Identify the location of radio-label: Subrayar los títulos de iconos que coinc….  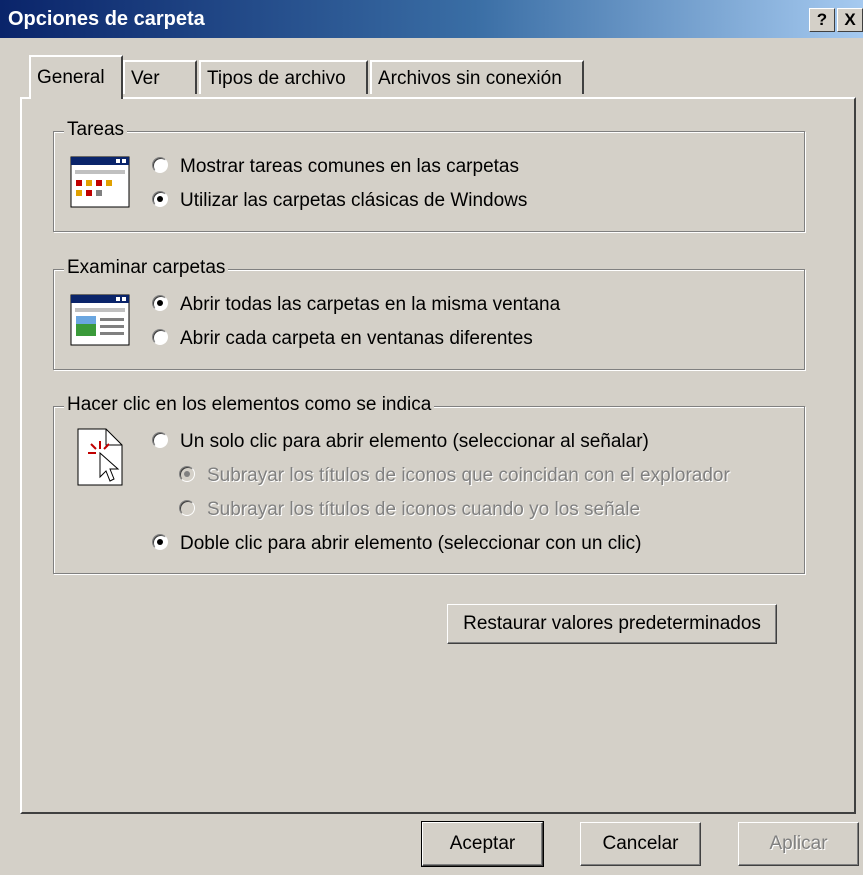
(468, 475).